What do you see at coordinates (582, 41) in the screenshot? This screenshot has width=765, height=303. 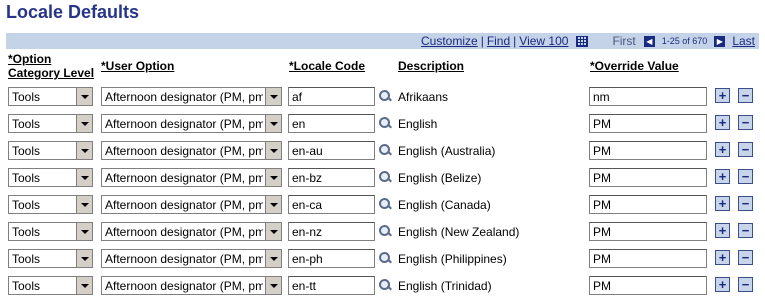 I see `download-grid-icon` at bounding box center [582, 41].